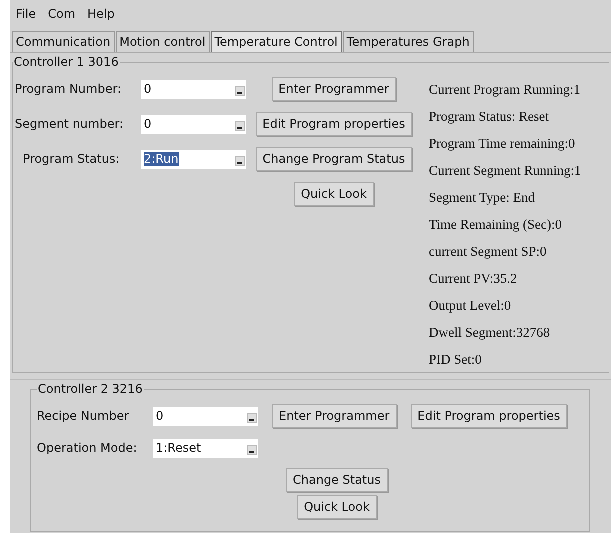  What do you see at coordinates (179, 448) in the screenshot?
I see `combo-value: 1:Reset` at bounding box center [179, 448].